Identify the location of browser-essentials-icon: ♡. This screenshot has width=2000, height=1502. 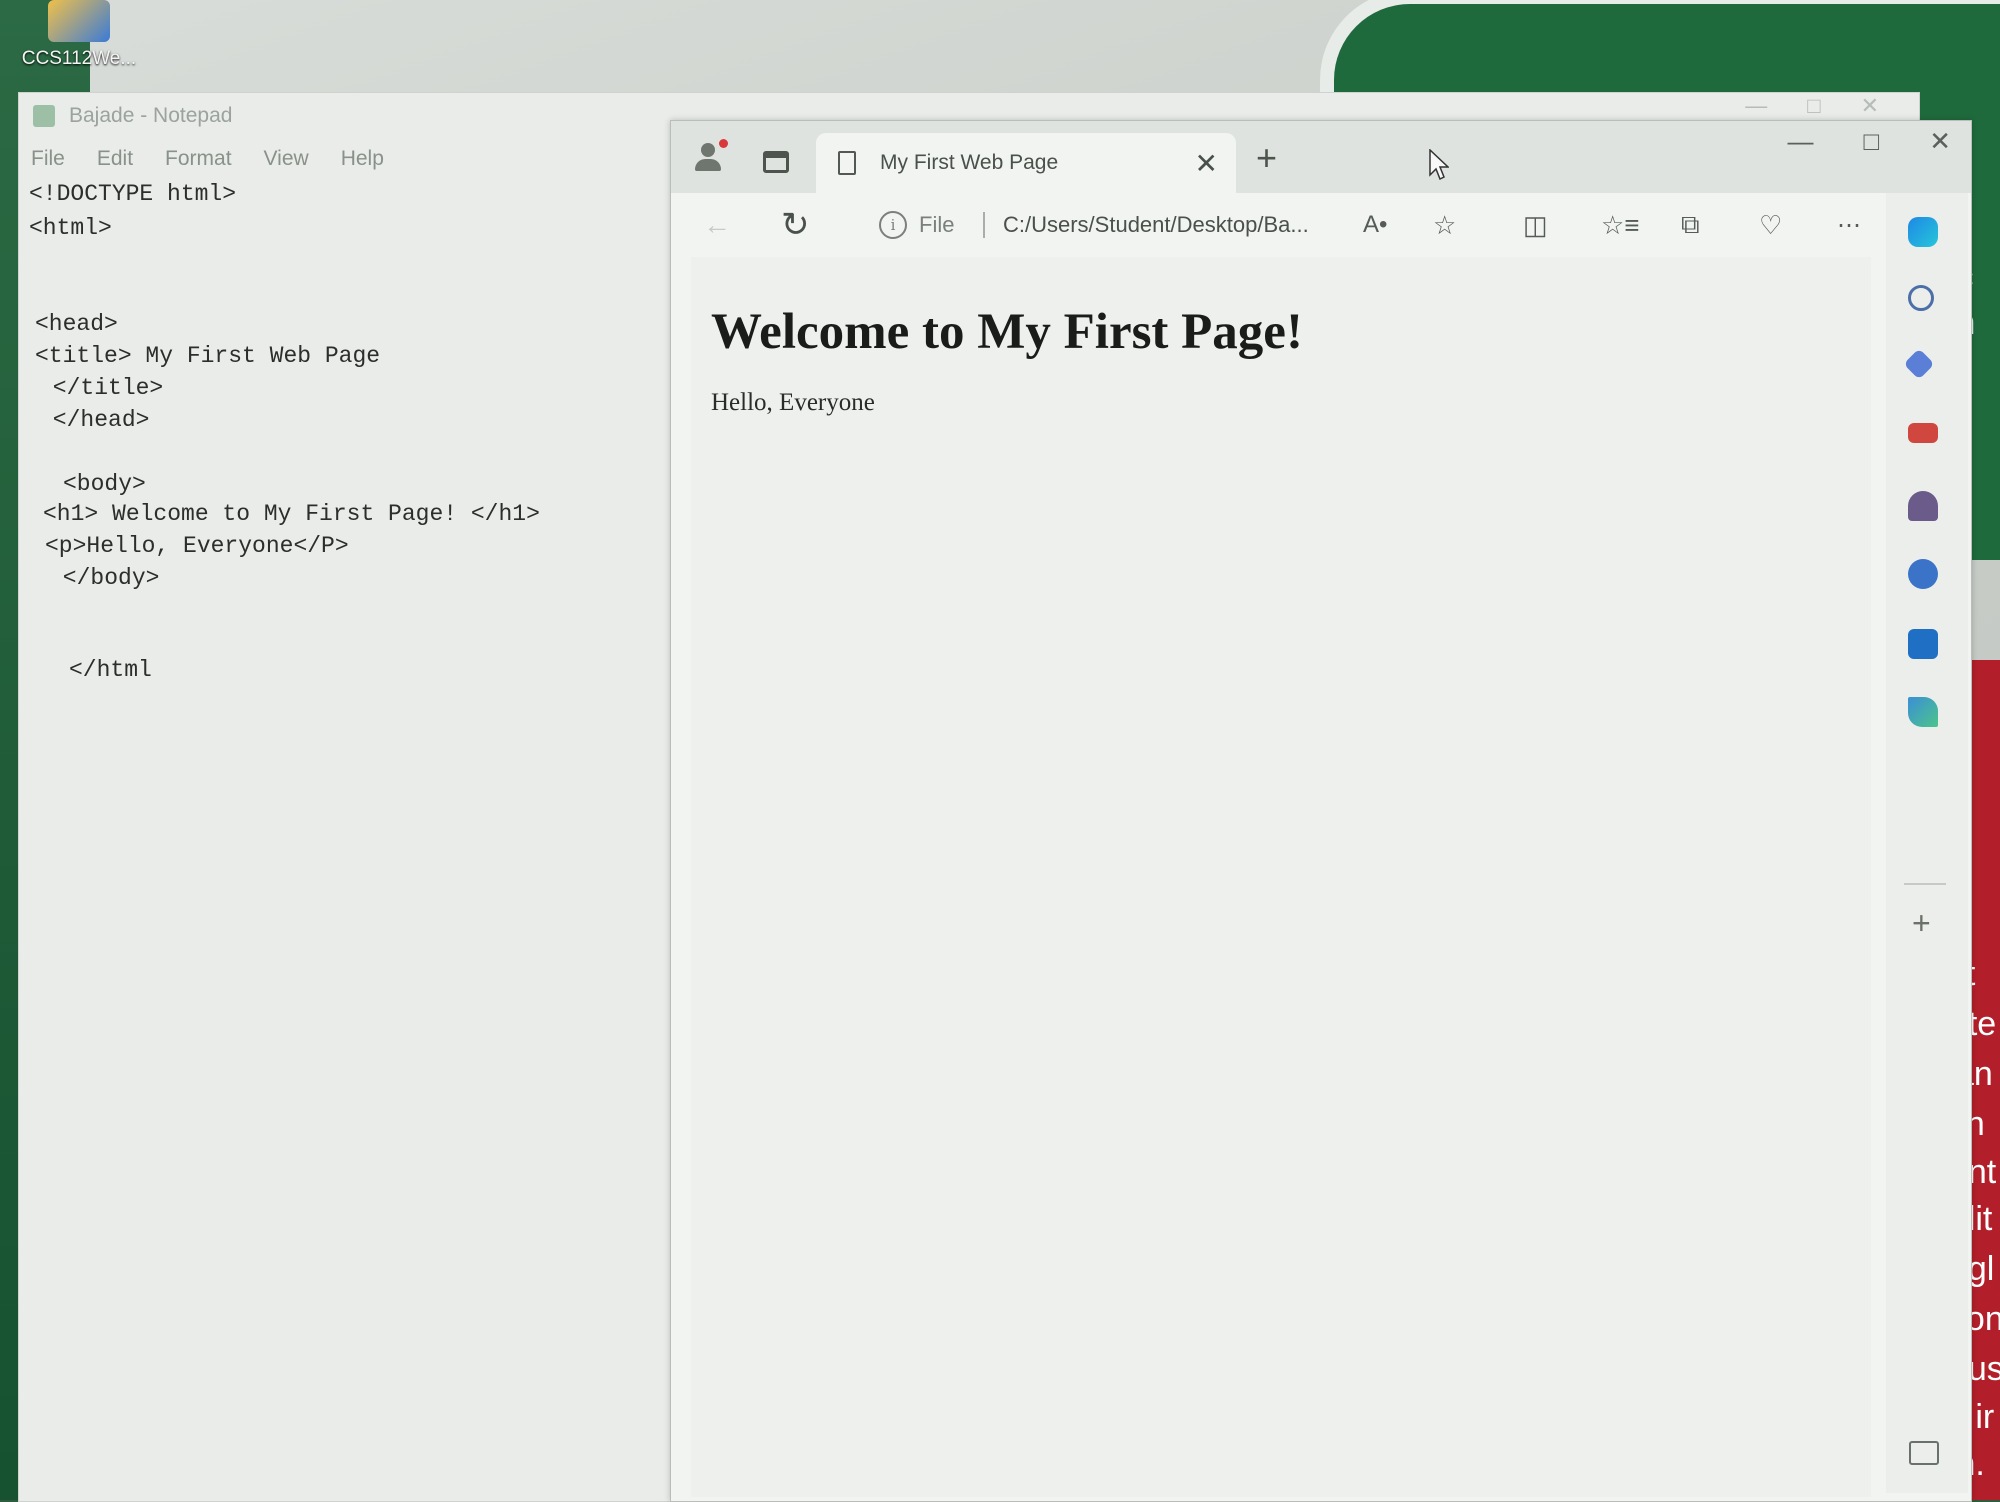
(1770, 225).